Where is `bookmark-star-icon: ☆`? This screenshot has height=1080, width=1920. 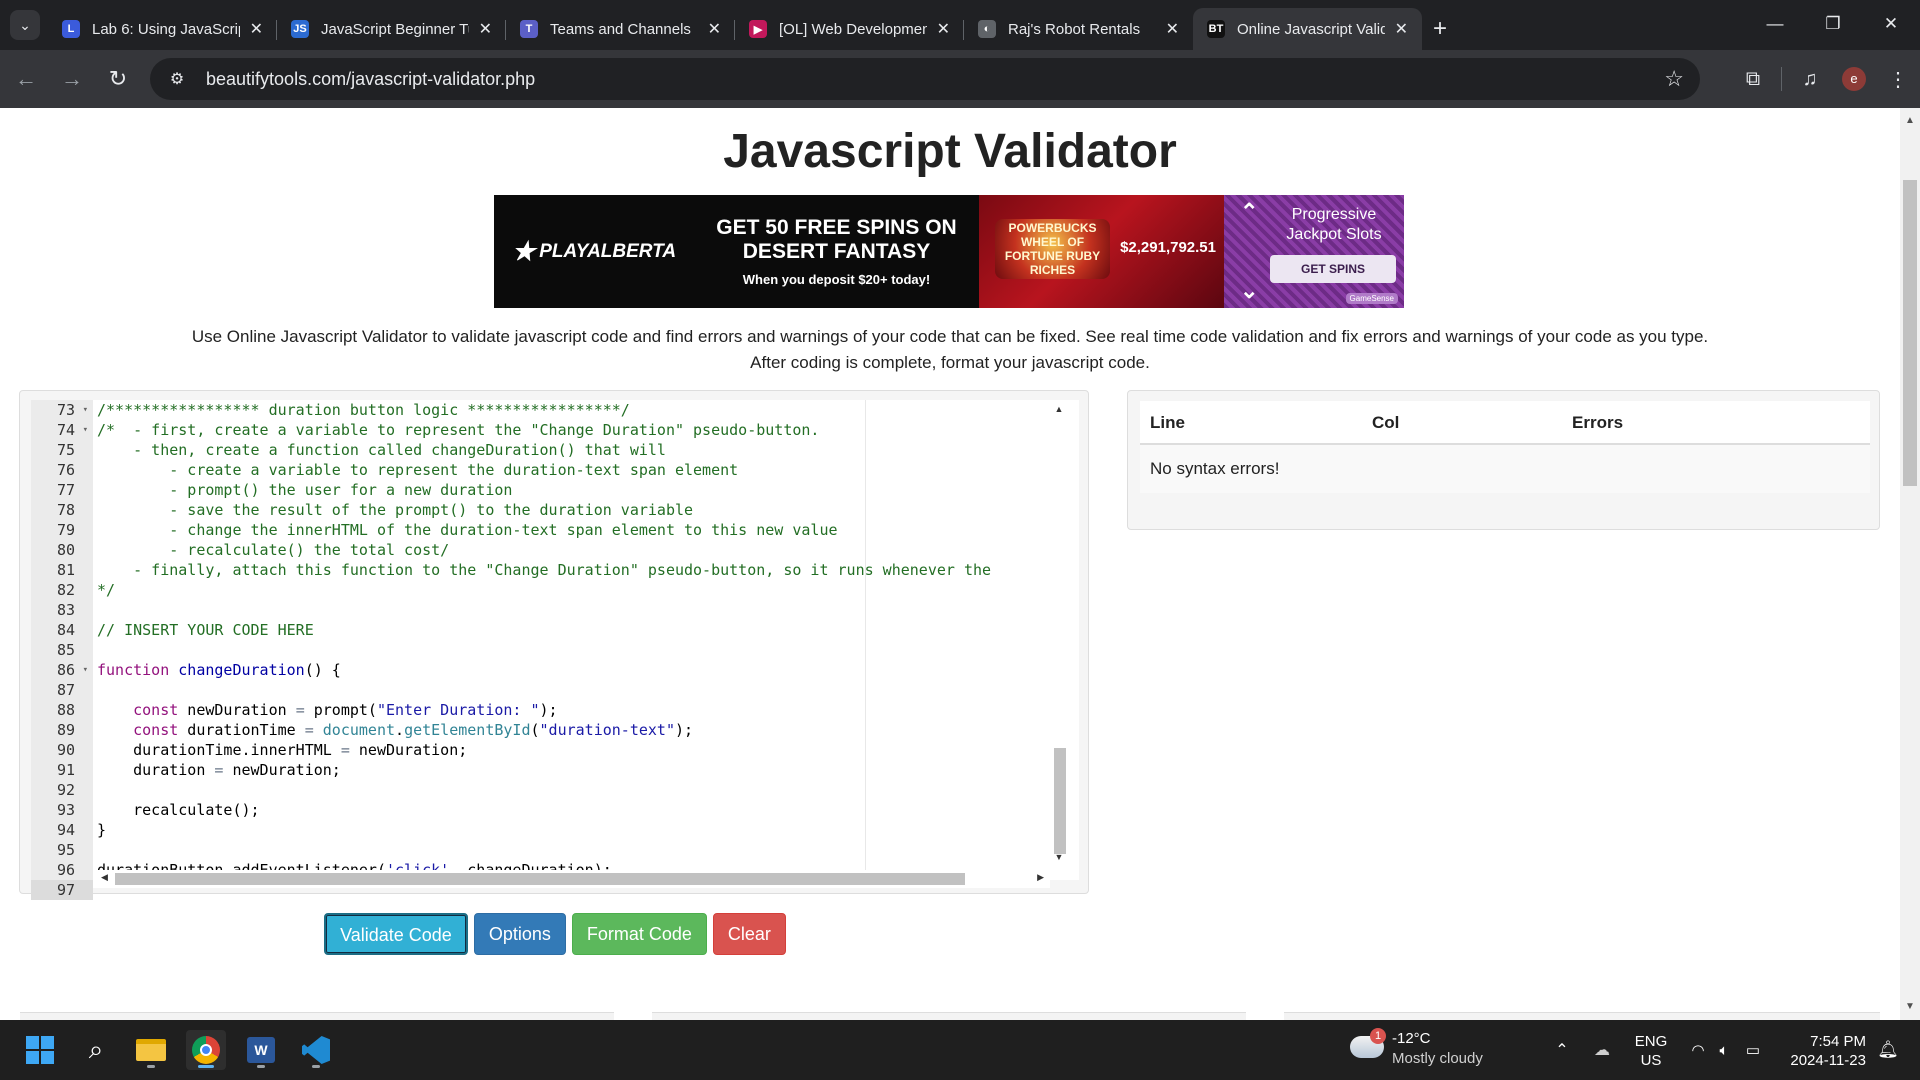 bookmark-star-icon: ☆ is located at coordinates (1674, 79).